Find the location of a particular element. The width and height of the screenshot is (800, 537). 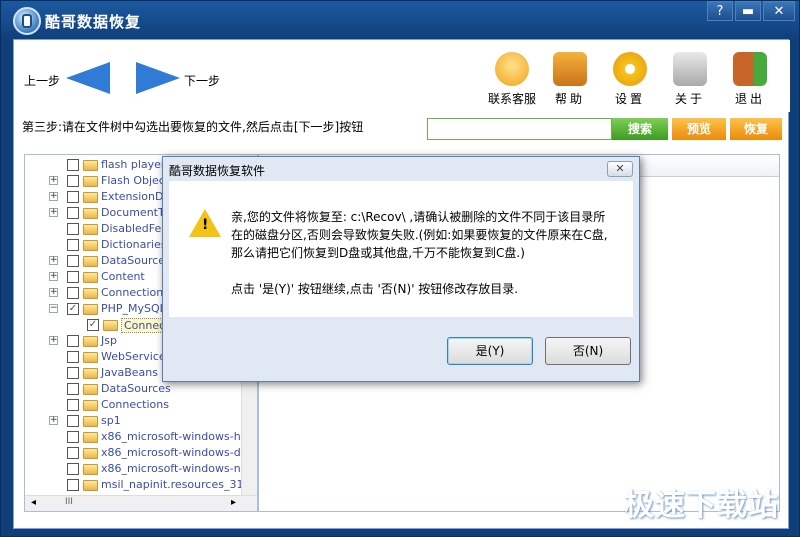

support-icon is located at coordinates (512, 69).